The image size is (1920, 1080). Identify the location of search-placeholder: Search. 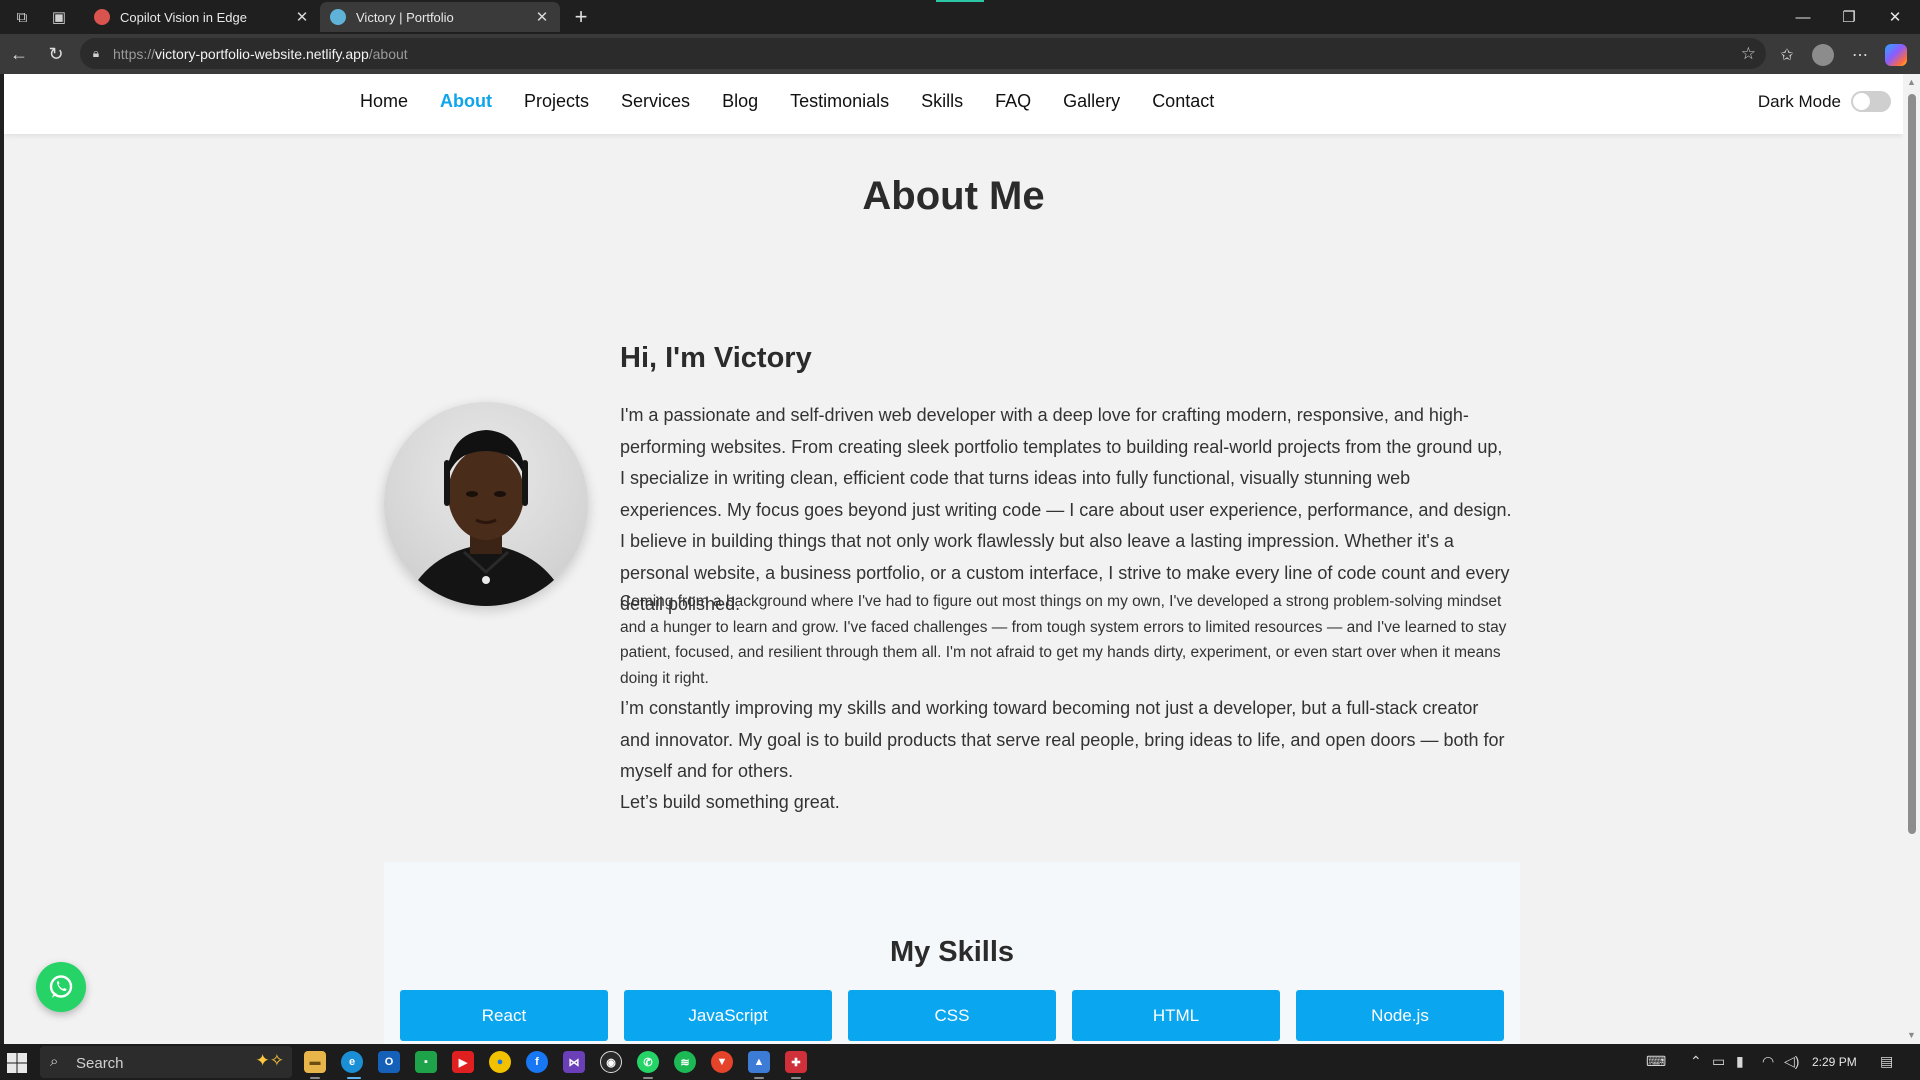
(100, 1063).